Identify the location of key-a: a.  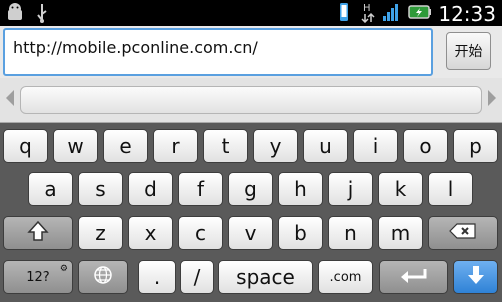
(50, 189).